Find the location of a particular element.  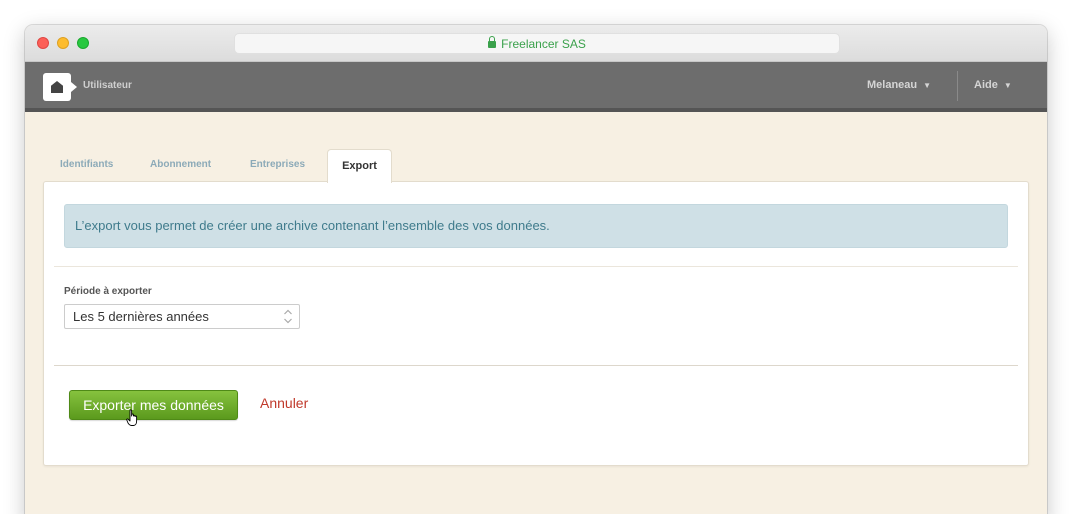

address-bar: Freelancer SAS is located at coordinates (537, 43).